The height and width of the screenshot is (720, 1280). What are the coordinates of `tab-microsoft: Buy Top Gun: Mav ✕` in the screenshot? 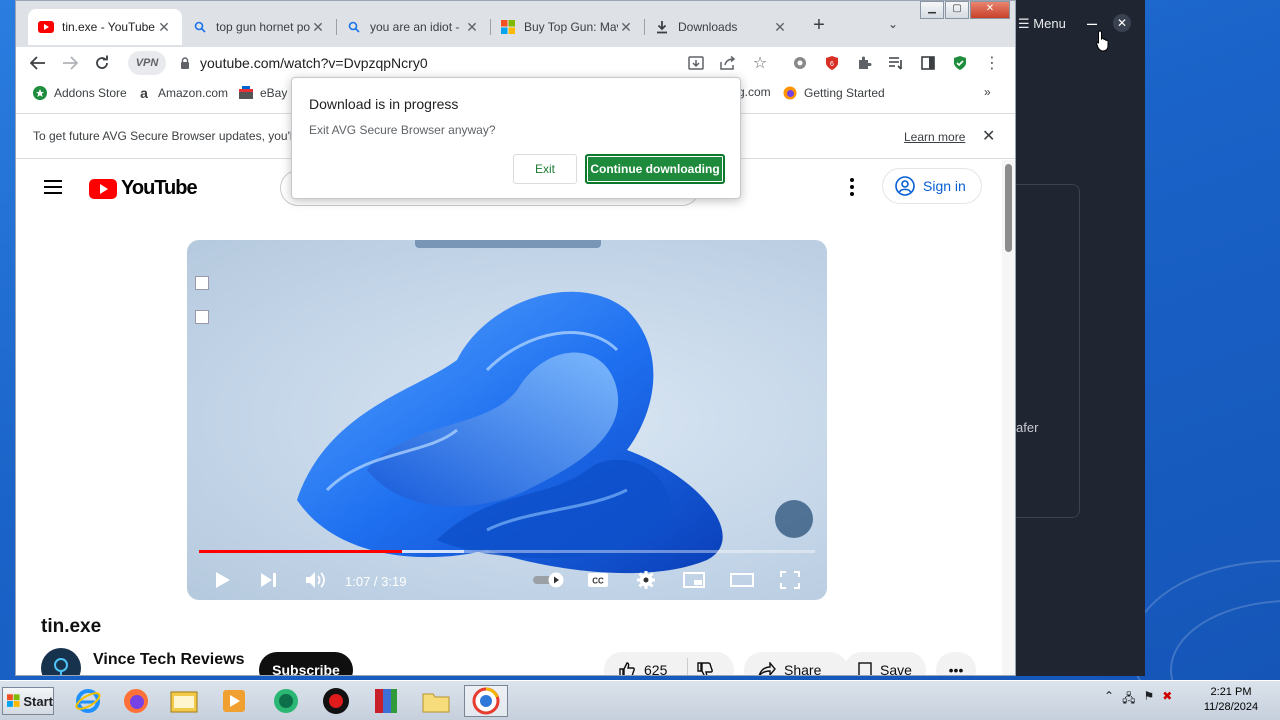 It's located at (567, 27).